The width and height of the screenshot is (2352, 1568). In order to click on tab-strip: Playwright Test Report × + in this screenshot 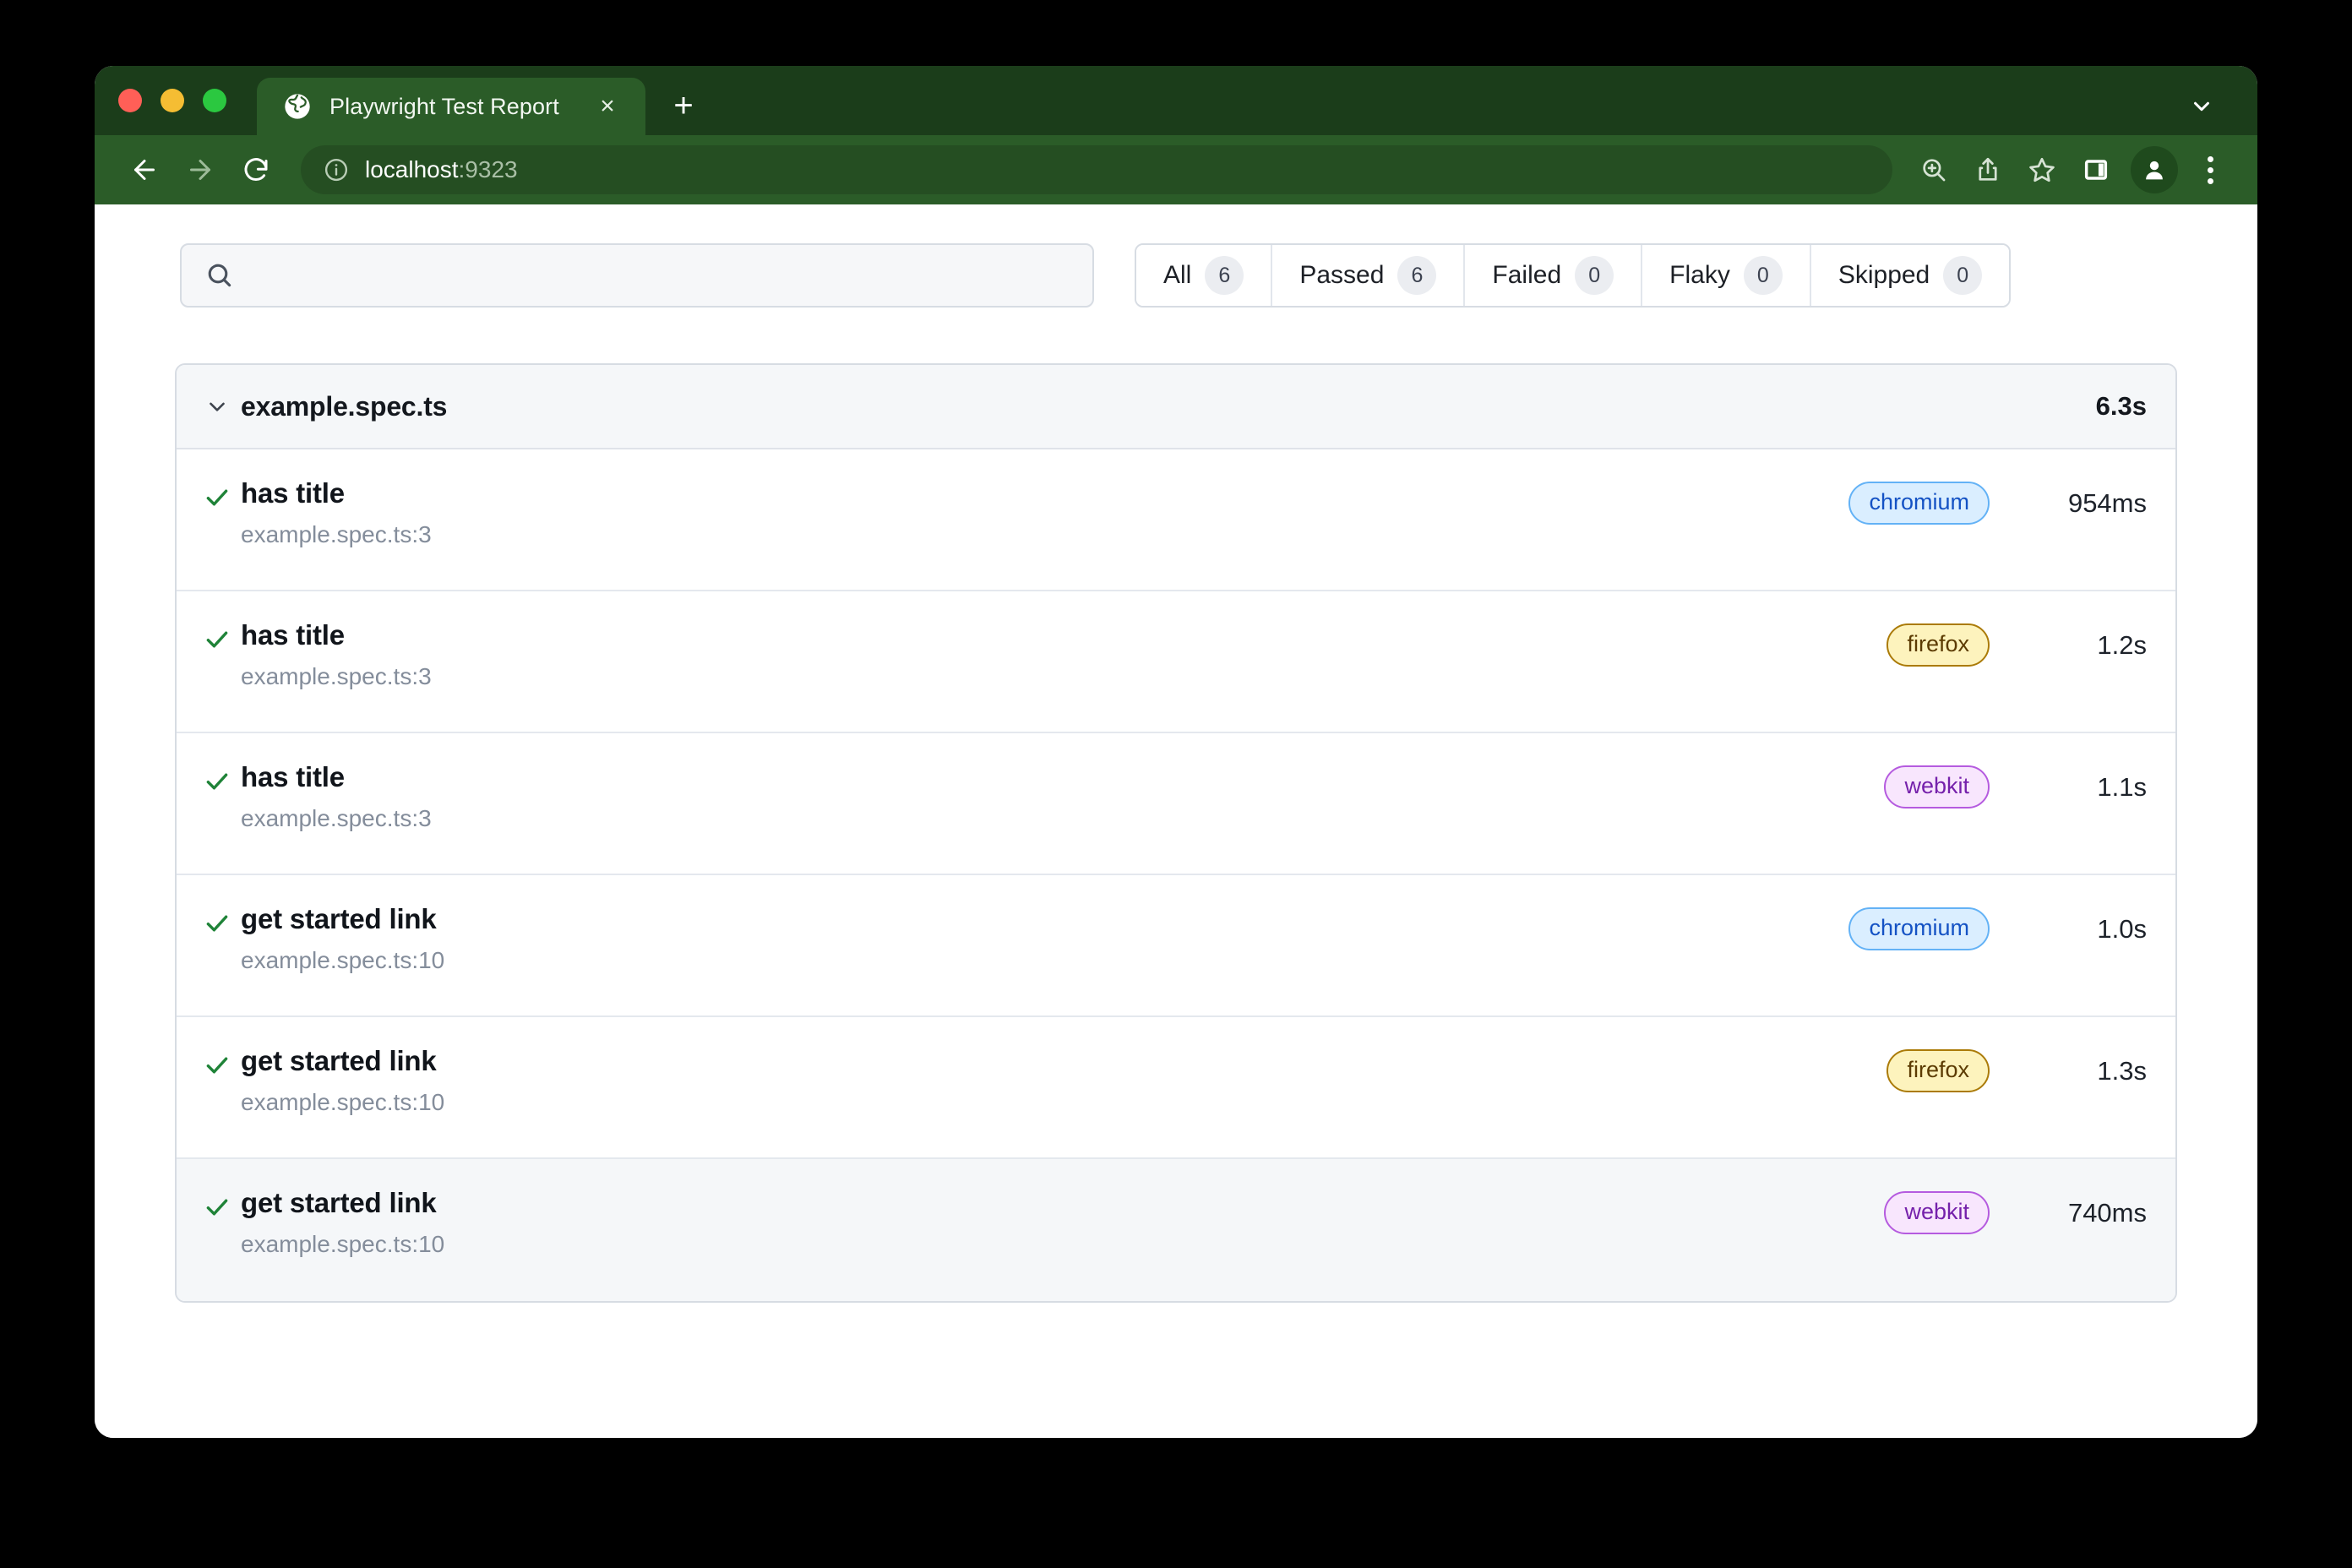, I will do `click(1176, 100)`.